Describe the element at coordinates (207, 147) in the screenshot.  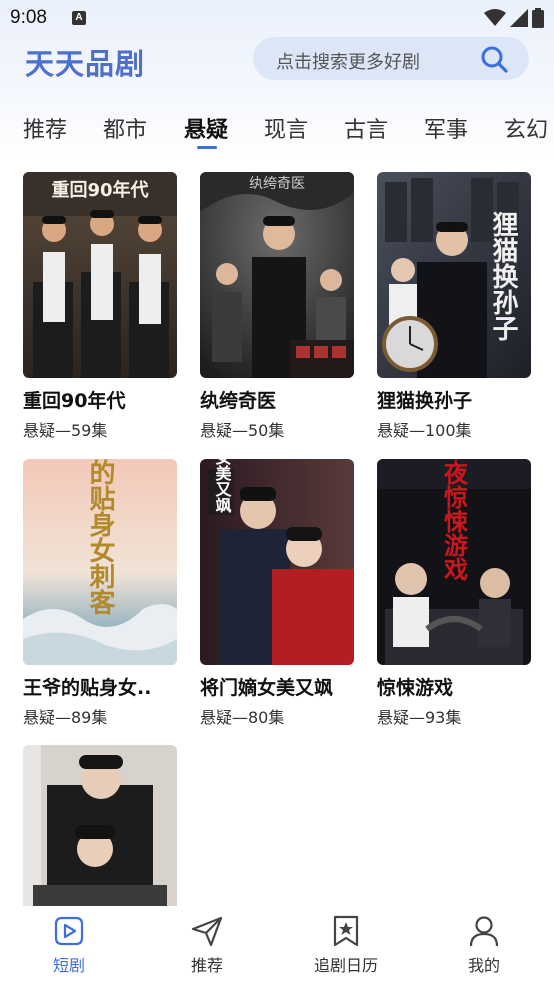
I see `active-tab-indicator` at that location.